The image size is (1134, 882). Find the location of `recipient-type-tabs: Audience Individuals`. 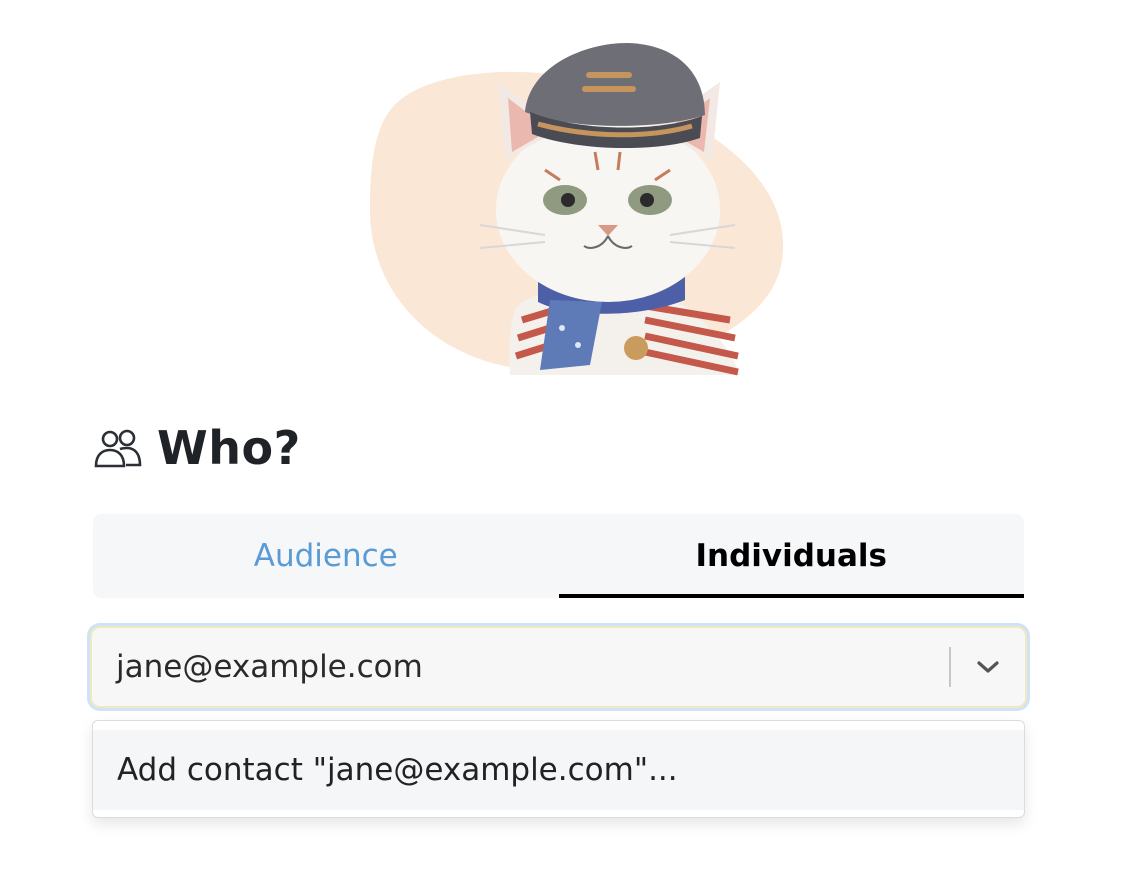

recipient-type-tabs: Audience Individuals is located at coordinates (558, 556).